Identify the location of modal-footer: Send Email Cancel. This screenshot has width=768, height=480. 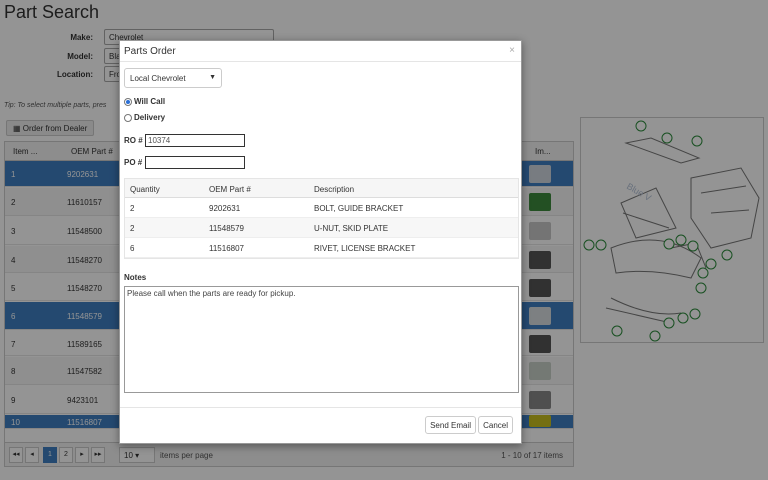
(320, 425).